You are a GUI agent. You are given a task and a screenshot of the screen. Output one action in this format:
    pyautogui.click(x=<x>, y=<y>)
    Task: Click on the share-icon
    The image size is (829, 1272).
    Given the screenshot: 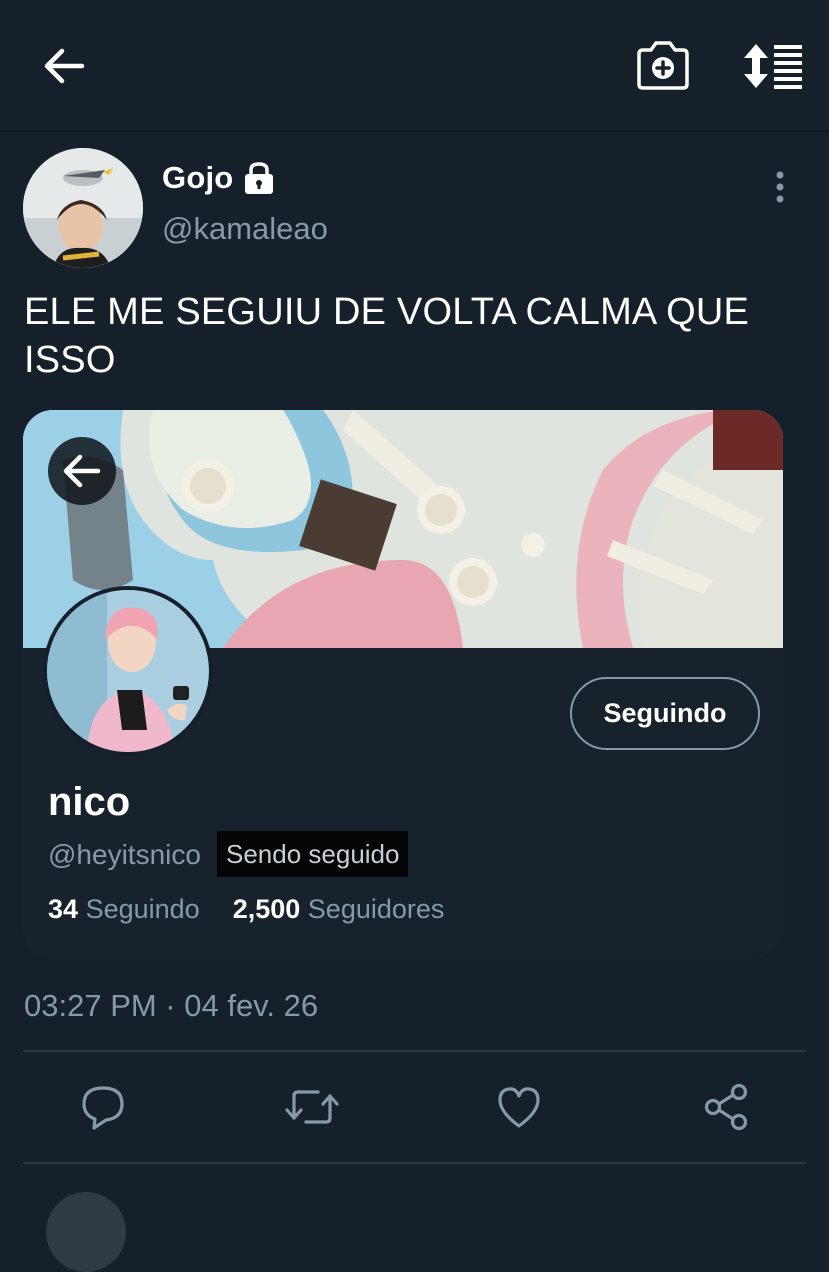 What is the action you would take?
    pyautogui.click(x=727, y=1107)
    